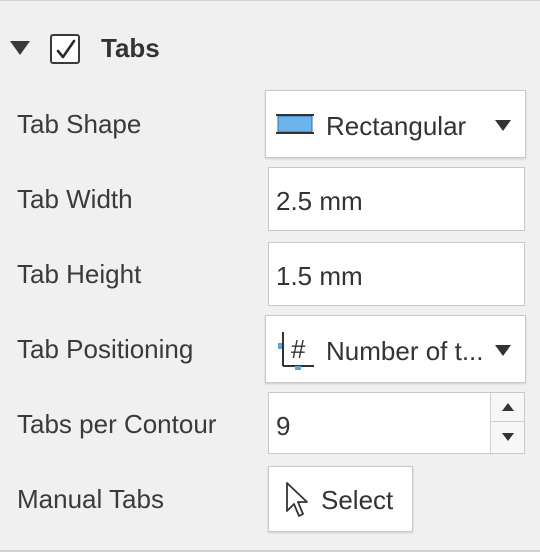 Image resolution: width=540 pixels, height=552 pixels. Describe the element at coordinates (396, 423) in the screenshot. I see `tabs-per-contour-stepper: 9` at that location.